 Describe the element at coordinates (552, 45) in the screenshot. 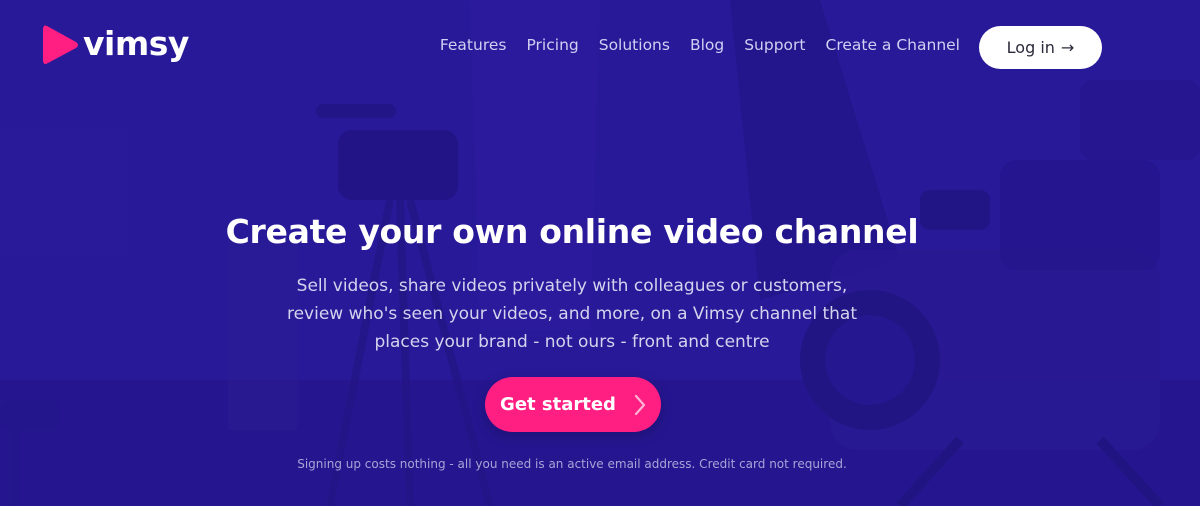

I see `nav-item-pricing: Pricing` at that location.